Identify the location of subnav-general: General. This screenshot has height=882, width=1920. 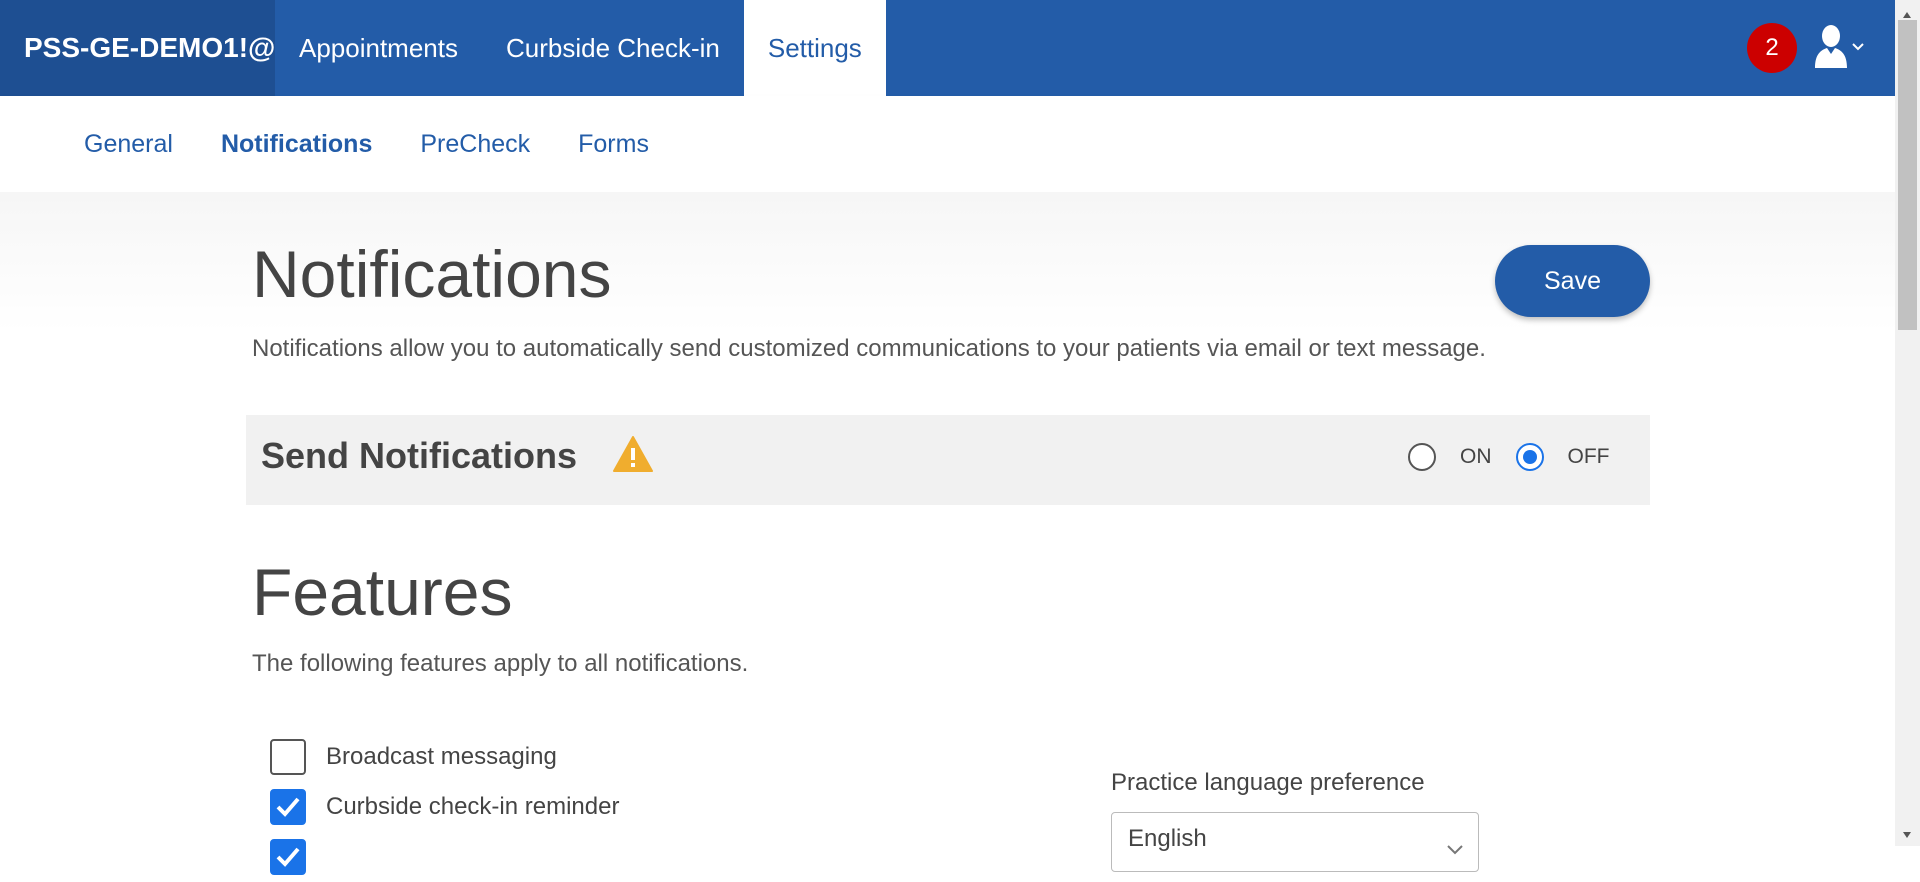
(128, 144).